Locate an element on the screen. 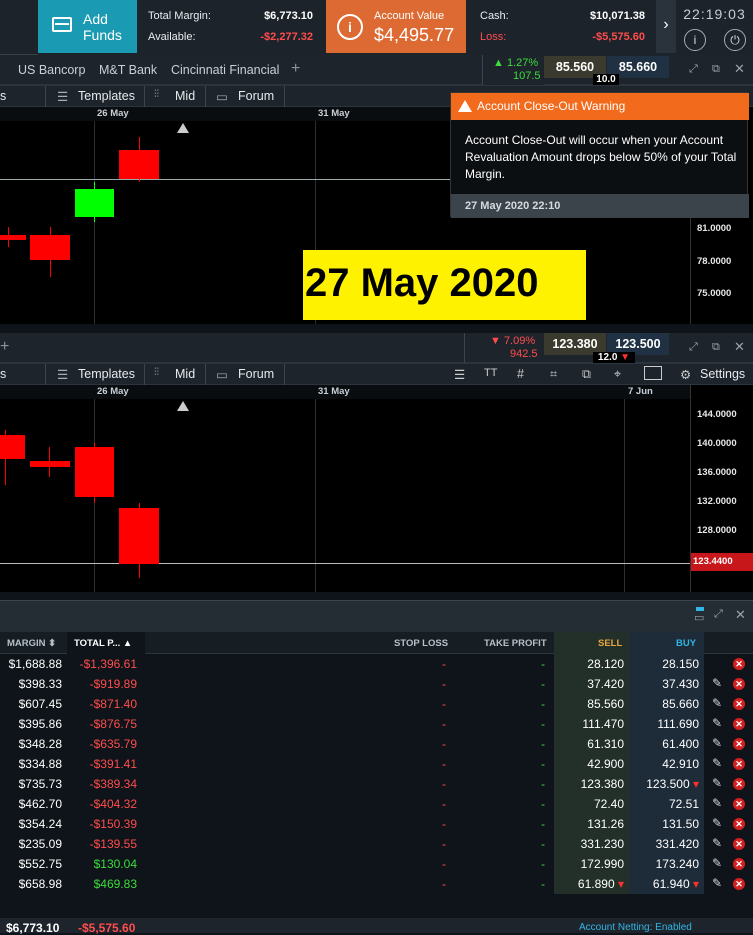 The image size is (753, 935). tab-cincinnati-financial: Cincinnati Financial is located at coordinates (225, 70).